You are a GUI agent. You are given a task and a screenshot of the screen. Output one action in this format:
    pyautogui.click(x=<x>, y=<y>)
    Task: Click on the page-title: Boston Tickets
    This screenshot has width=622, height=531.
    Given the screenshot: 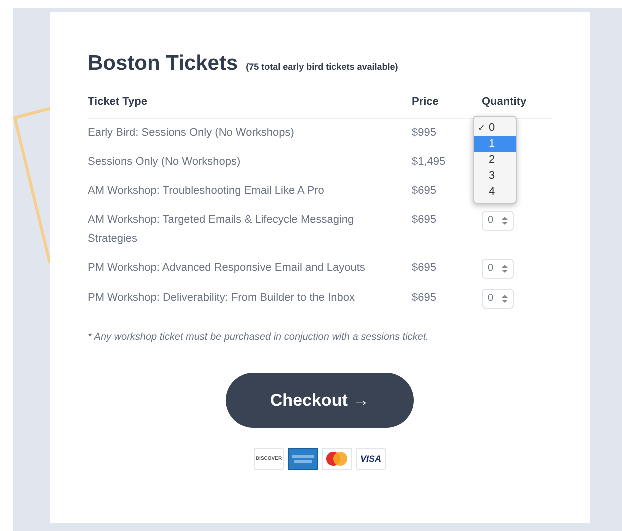 What is the action you would take?
    pyautogui.click(x=163, y=64)
    